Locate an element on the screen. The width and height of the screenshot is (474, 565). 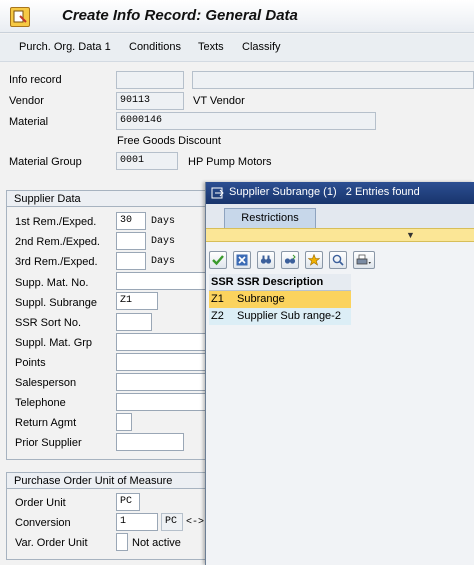
material-group-desc: HP Pump Motors is located at coordinates (230, 162).